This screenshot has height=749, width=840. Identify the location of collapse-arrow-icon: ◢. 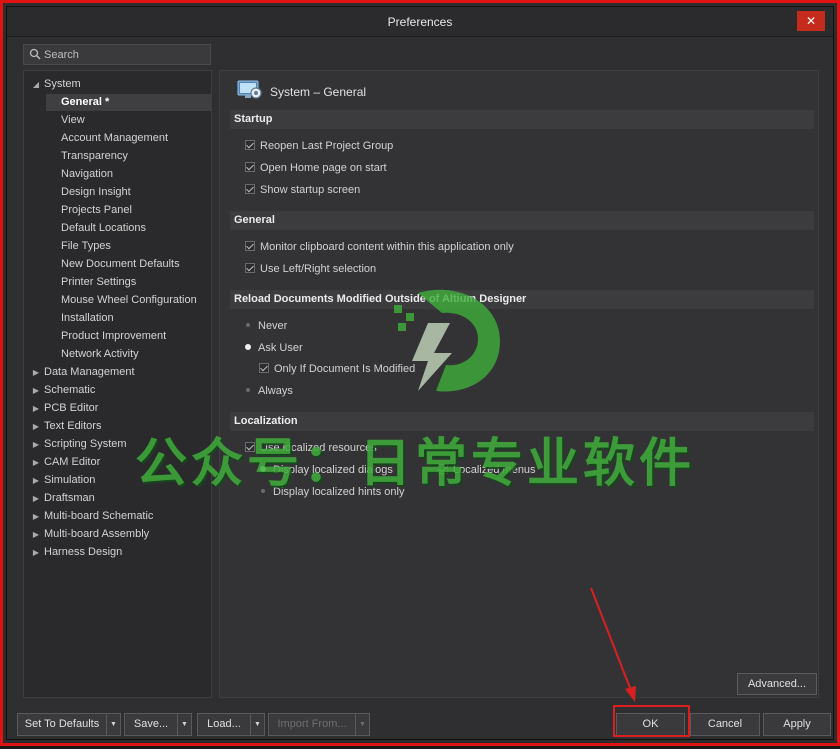
(36, 84).